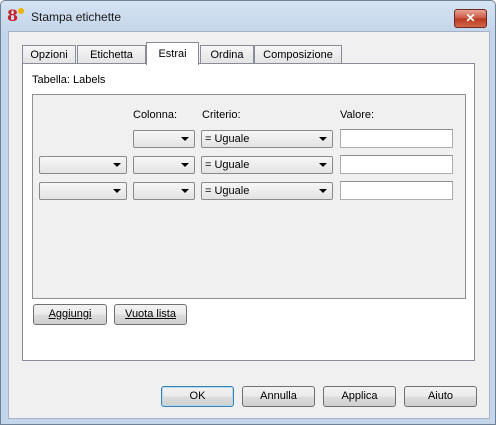 This screenshot has height=425, width=496. What do you see at coordinates (267, 165) in the screenshot?
I see `criterion-select-row2: = Uguale` at bounding box center [267, 165].